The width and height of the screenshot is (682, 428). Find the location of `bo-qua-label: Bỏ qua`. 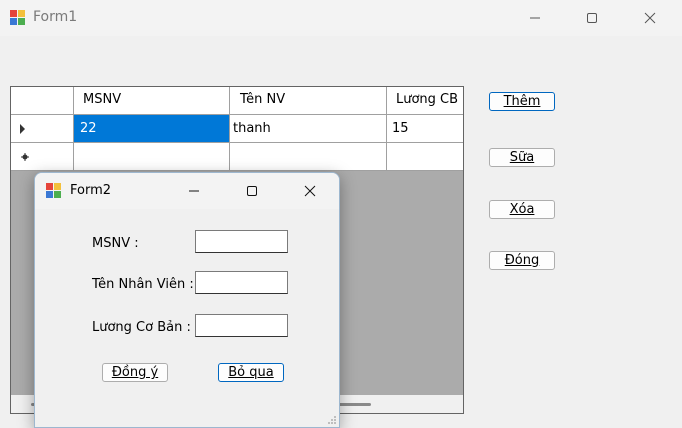

bo-qua-label: Bỏ qua is located at coordinates (251, 372).